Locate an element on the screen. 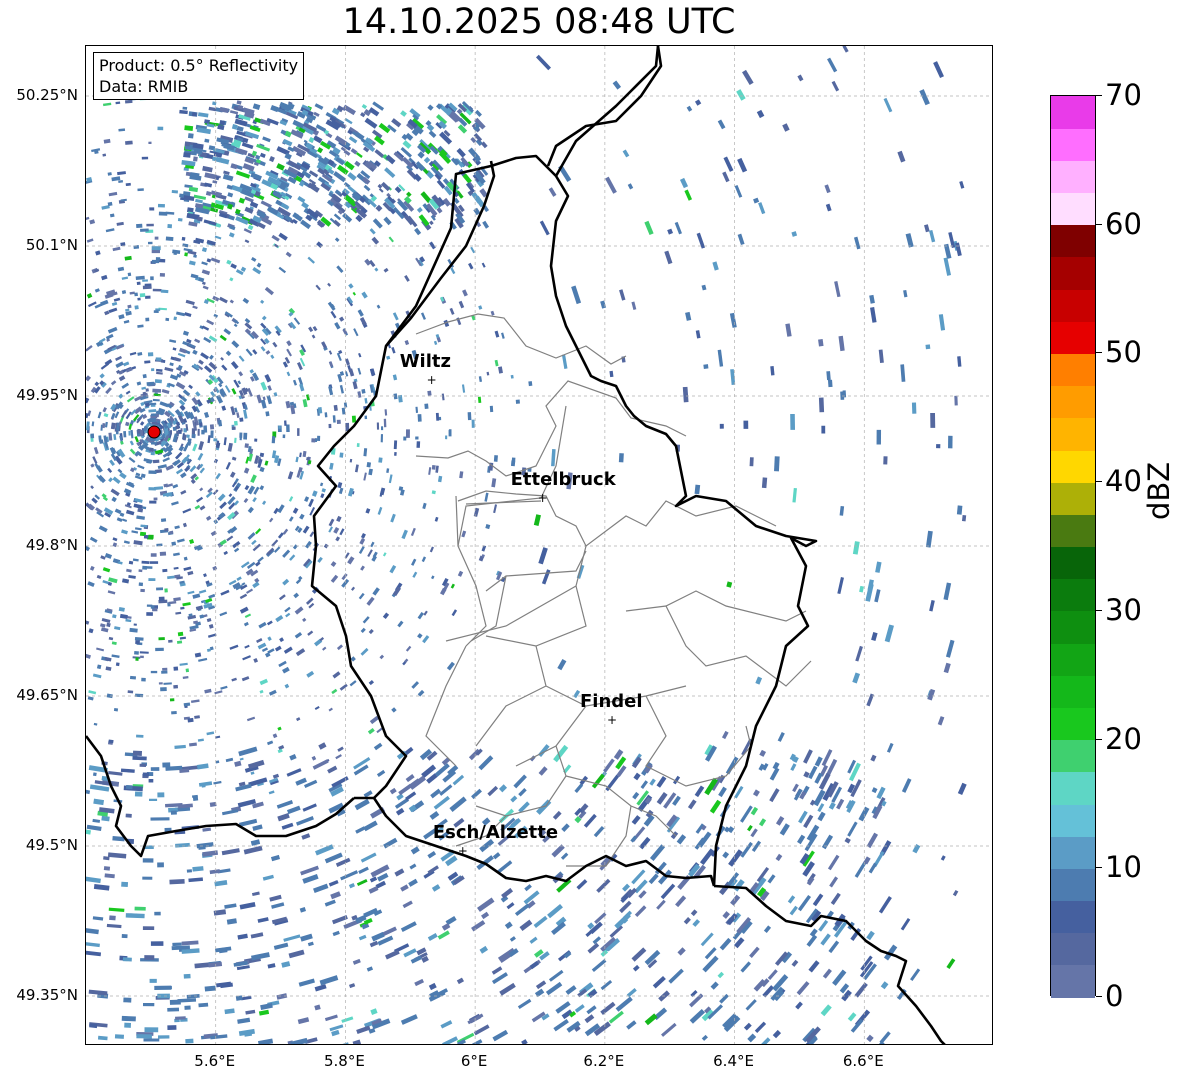 The height and width of the screenshot is (1081, 1184). colorbar-tick-label: 10 is located at coordinates (1123, 867).